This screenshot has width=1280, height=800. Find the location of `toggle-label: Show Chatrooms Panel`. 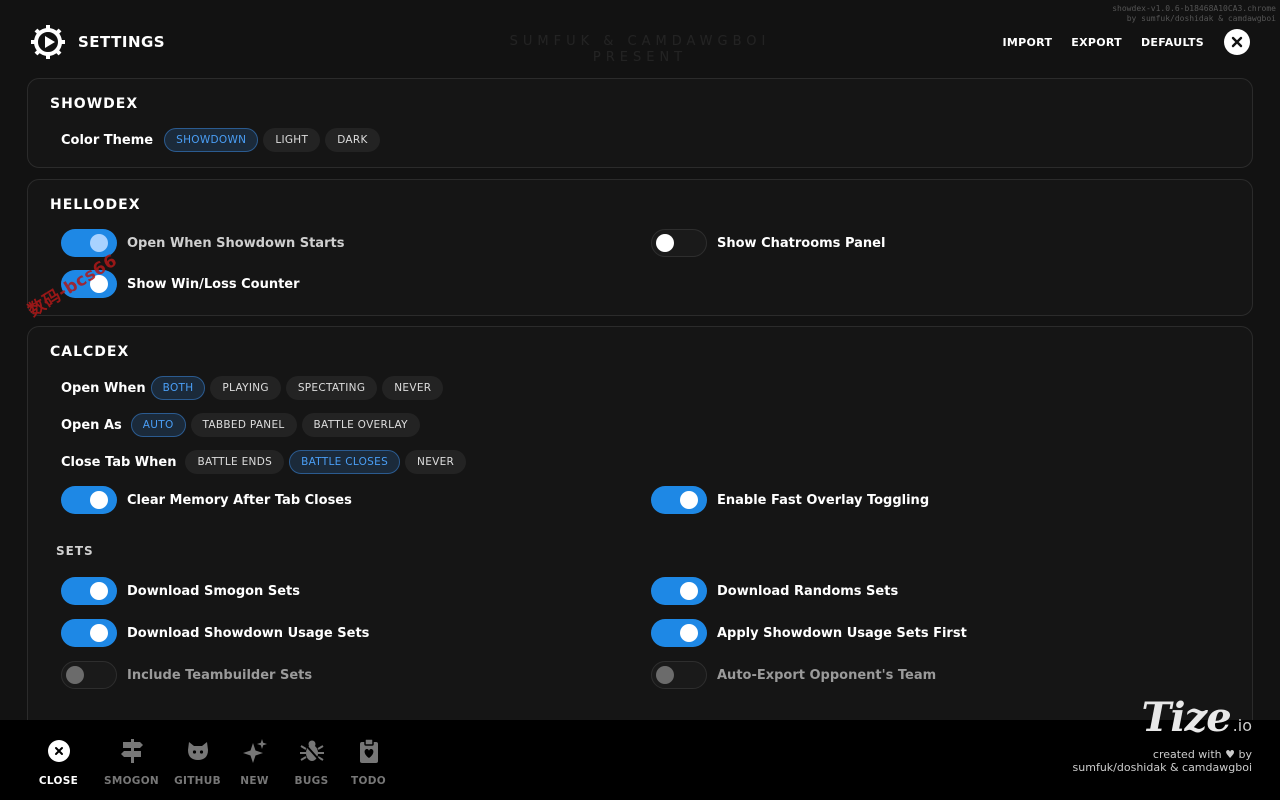

toggle-label: Show Chatrooms Panel is located at coordinates (801, 243).